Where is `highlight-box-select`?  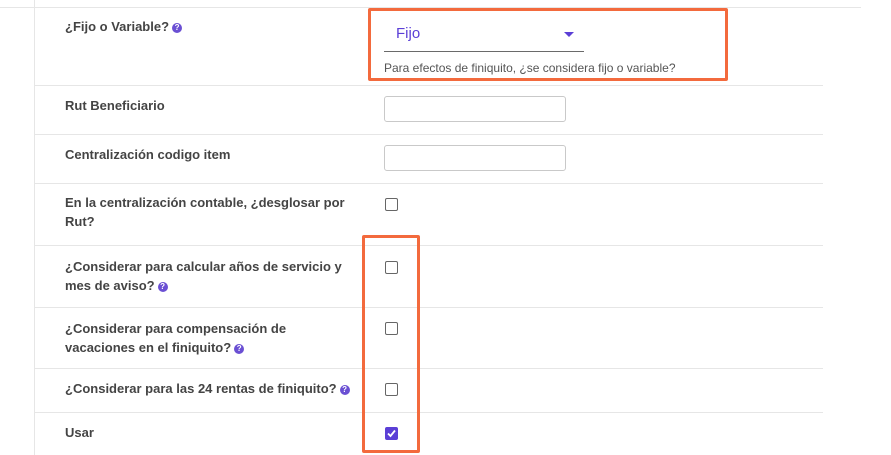 highlight-box-select is located at coordinates (548, 44).